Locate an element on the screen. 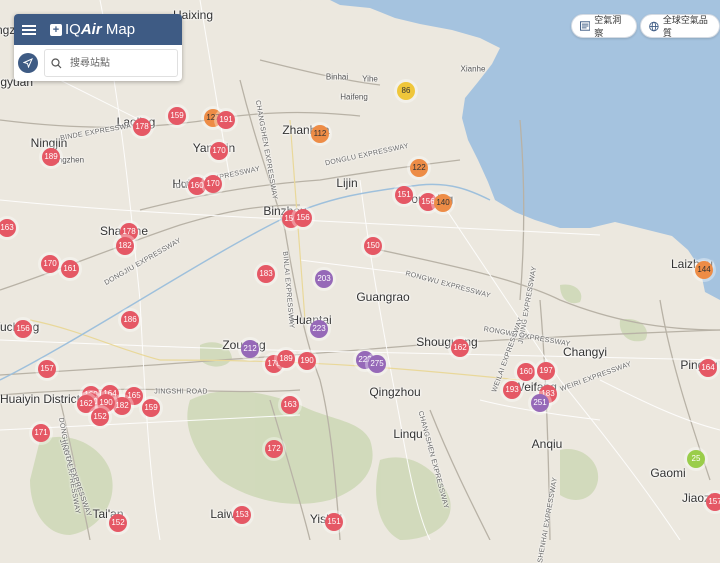 This screenshot has width=720, height=563. global-air-quality-button: 全球空氣品質 is located at coordinates (680, 26).